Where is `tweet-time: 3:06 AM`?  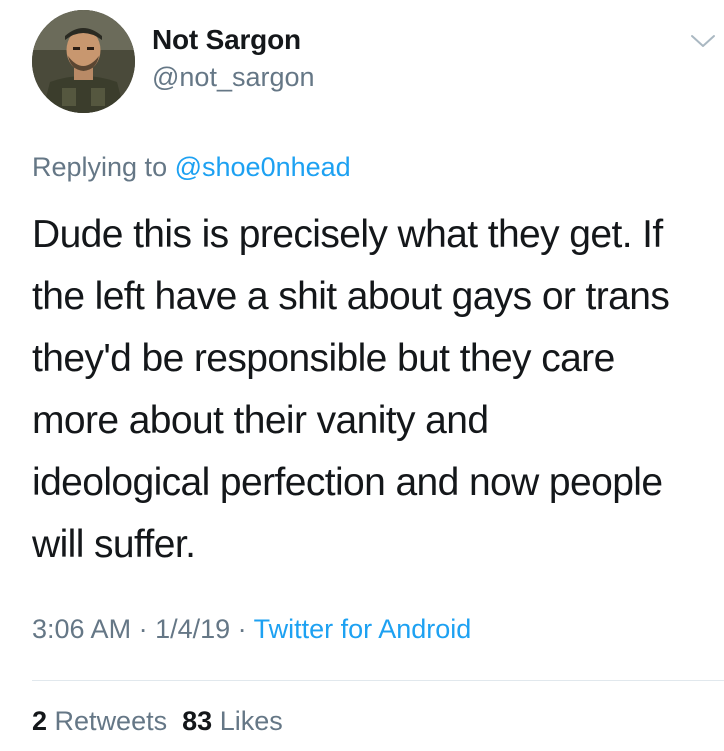 tweet-time: 3:06 AM is located at coordinates (81, 629).